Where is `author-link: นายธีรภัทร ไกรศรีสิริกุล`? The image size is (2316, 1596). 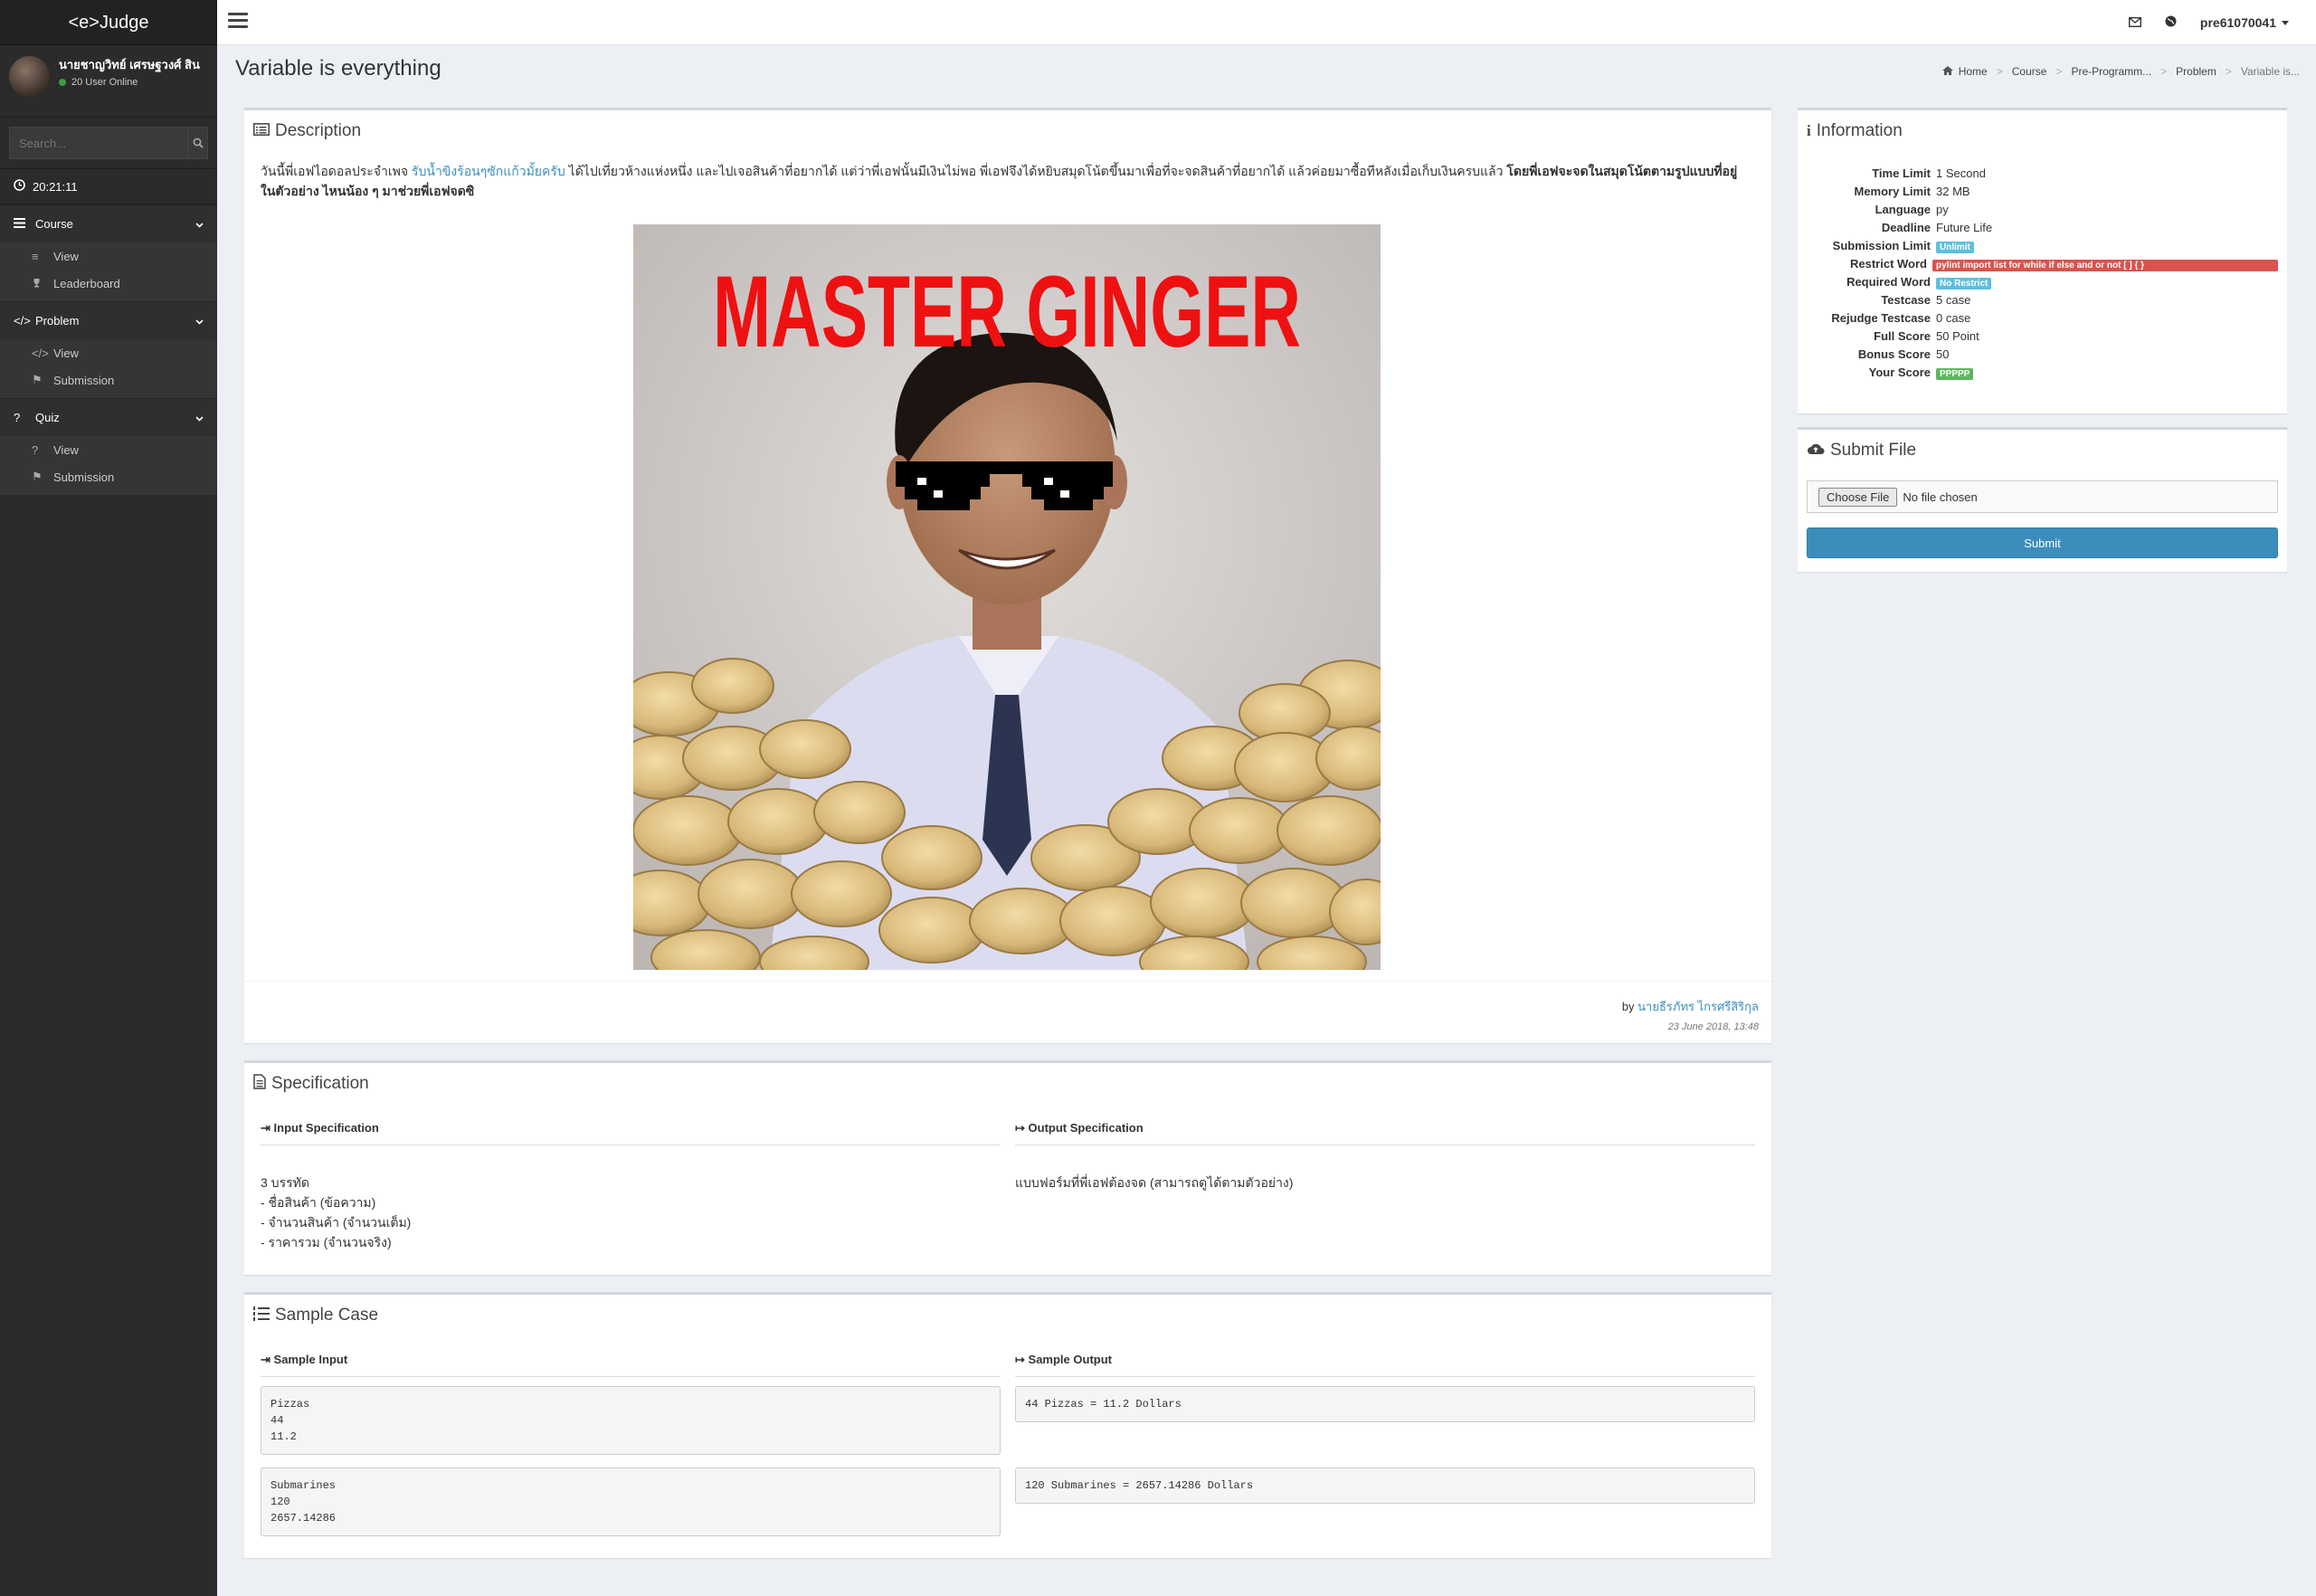 author-link: นายธีรภัทร ไกรศรีสิริกุล is located at coordinates (1698, 1007).